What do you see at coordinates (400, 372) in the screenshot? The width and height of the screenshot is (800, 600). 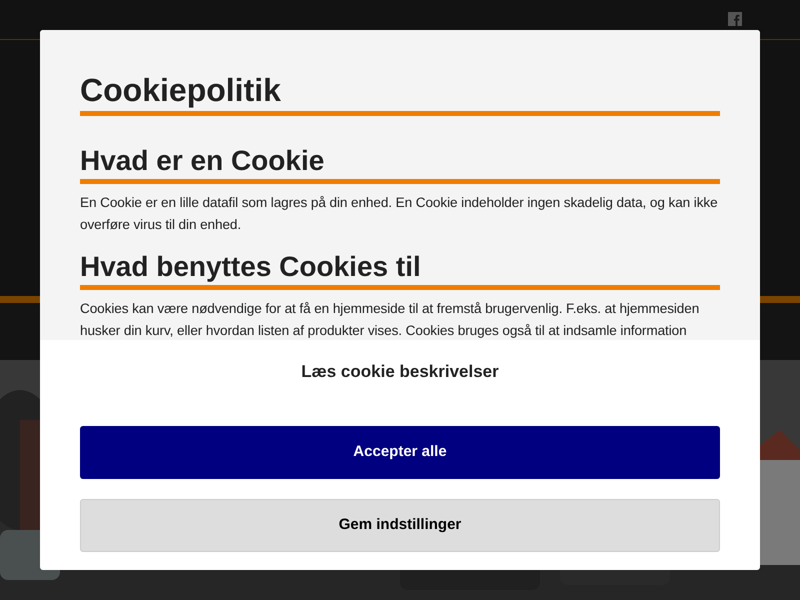 I see `cookie-descriptions-link: Læs cookie beskrivelser` at bounding box center [400, 372].